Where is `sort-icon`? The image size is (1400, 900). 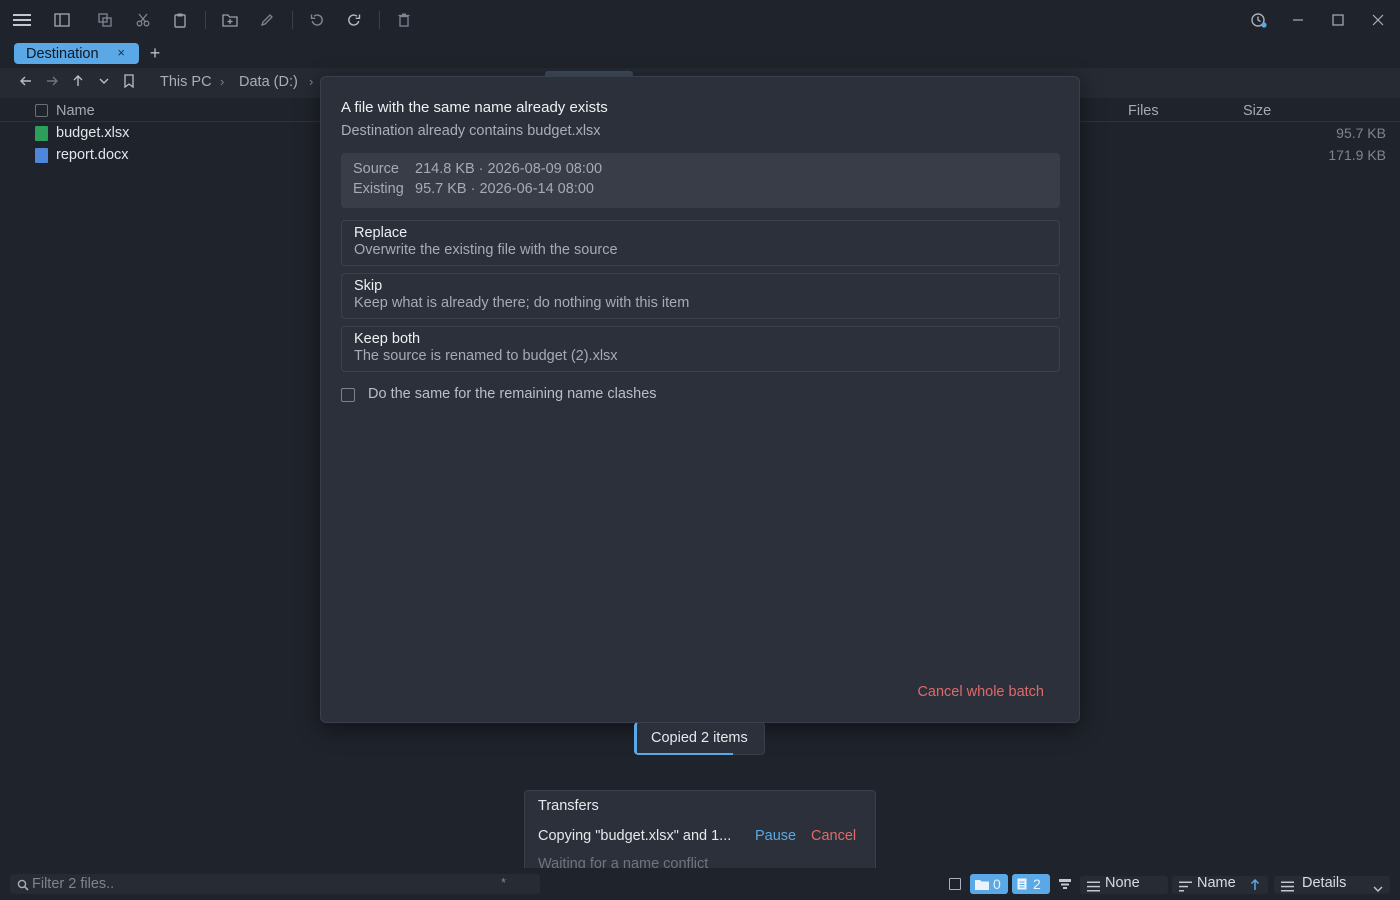 sort-icon is located at coordinates (1185, 887).